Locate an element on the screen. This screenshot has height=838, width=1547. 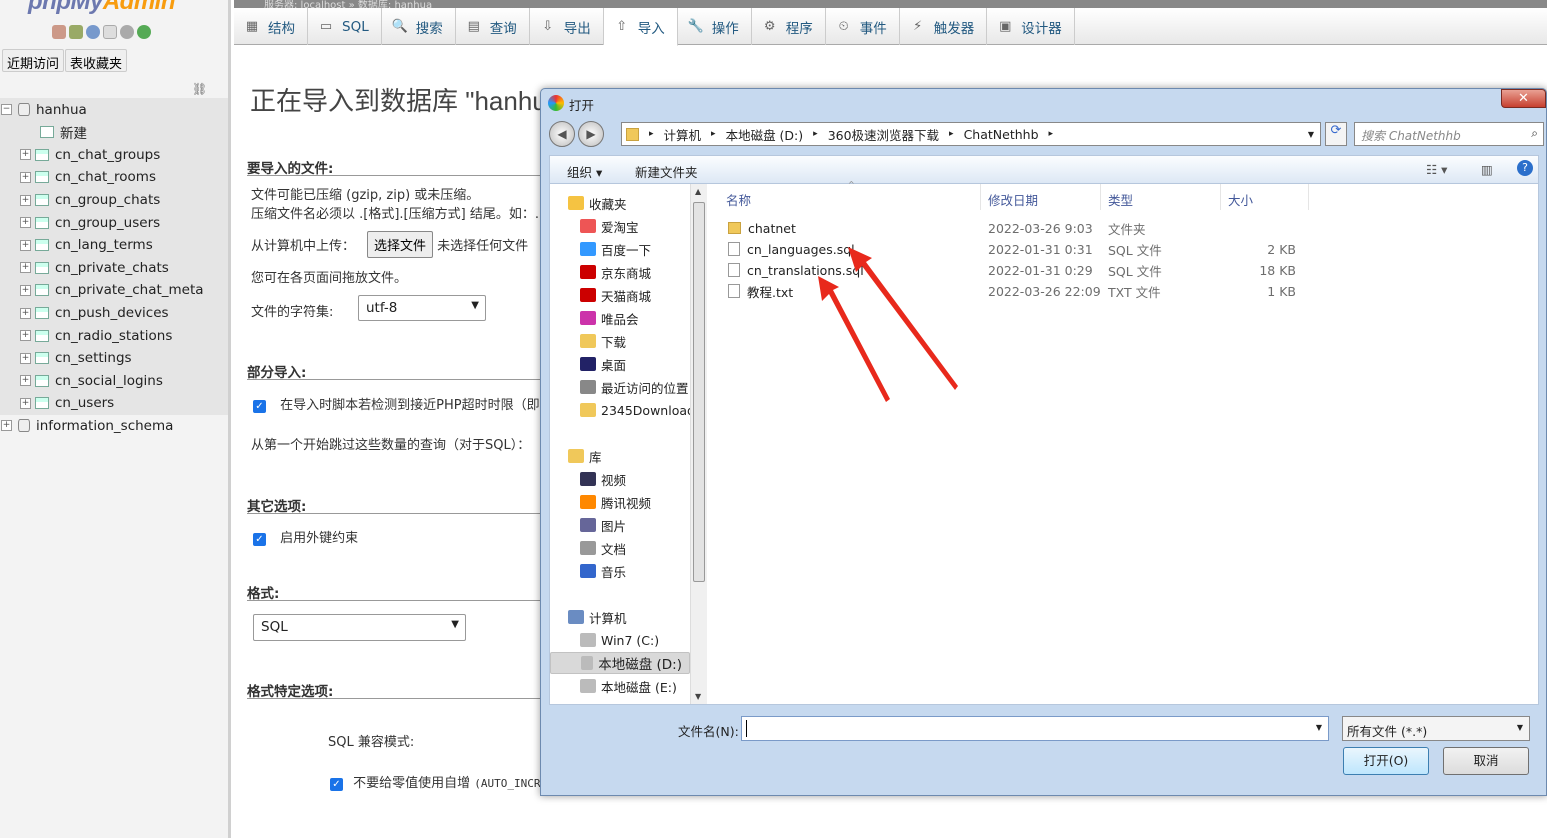
nav-fav-item: 唯品会 is located at coordinates (609, 318).